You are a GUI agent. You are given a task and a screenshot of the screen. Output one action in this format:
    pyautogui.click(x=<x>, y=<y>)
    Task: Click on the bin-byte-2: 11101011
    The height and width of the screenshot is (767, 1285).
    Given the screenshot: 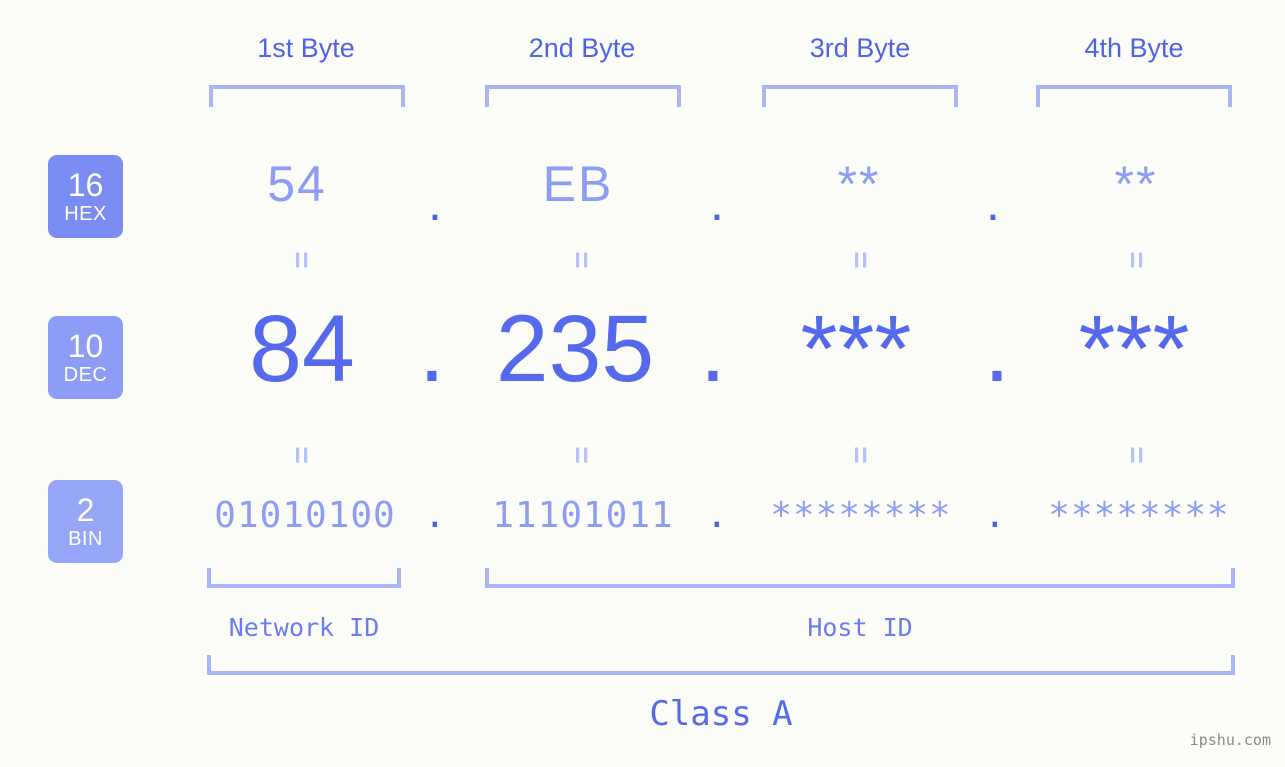 What is the action you would take?
    pyautogui.click(x=583, y=515)
    